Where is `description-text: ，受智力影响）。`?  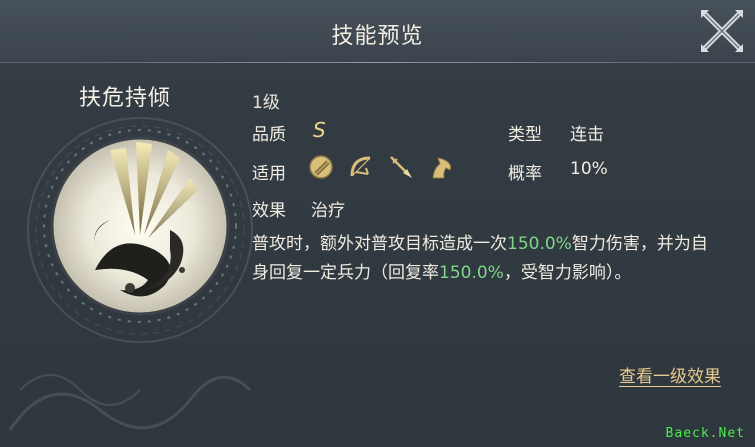
description-text: ，受智力影响）。 is located at coordinates (567, 273).